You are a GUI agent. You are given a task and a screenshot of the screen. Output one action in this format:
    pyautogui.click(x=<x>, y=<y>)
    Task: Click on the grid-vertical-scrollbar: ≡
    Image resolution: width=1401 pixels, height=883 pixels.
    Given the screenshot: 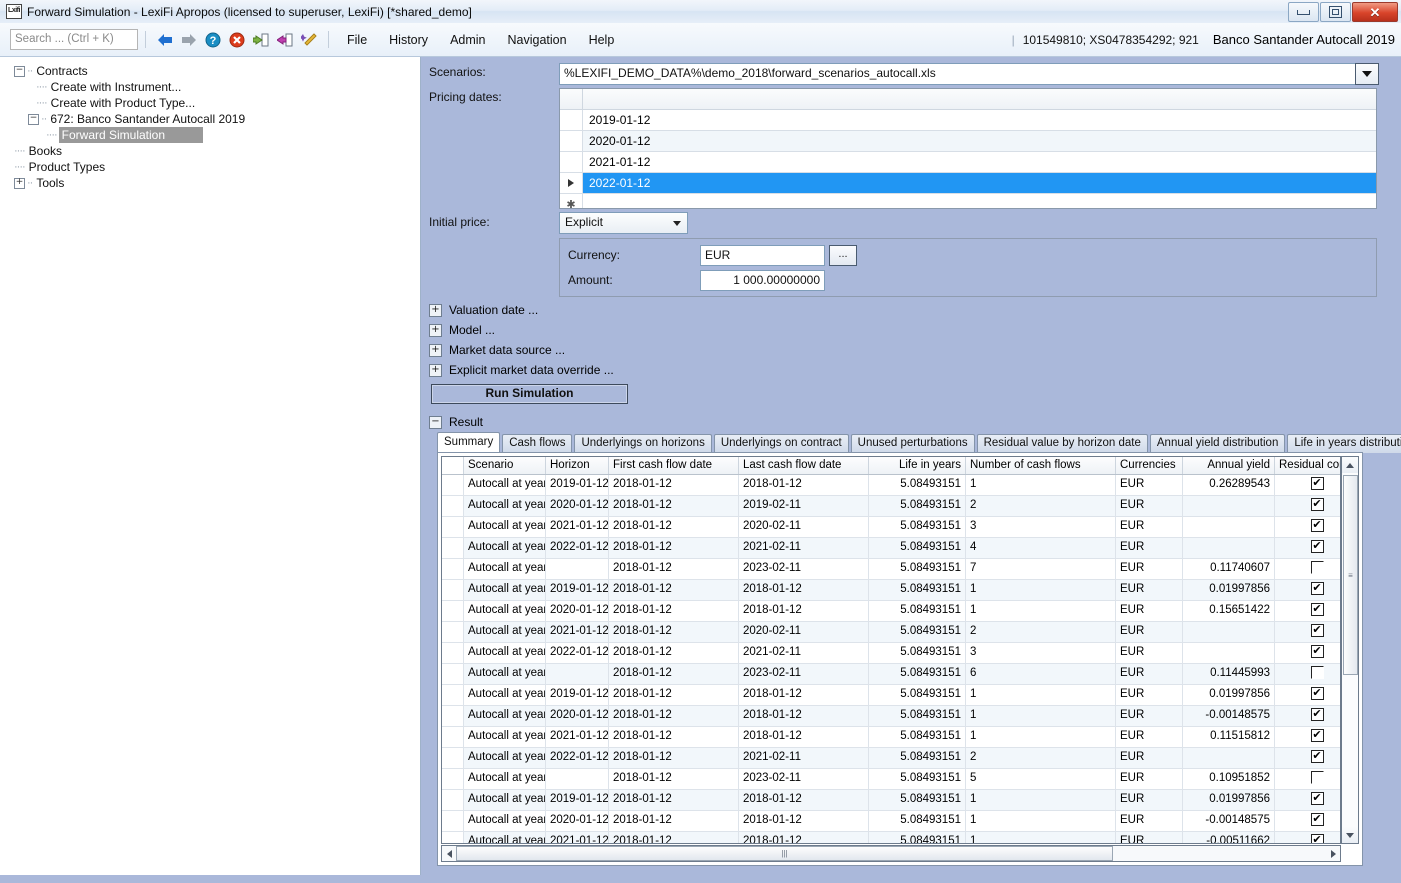 What is the action you would take?
    pyautogui.click(x=1350, y=650)
    